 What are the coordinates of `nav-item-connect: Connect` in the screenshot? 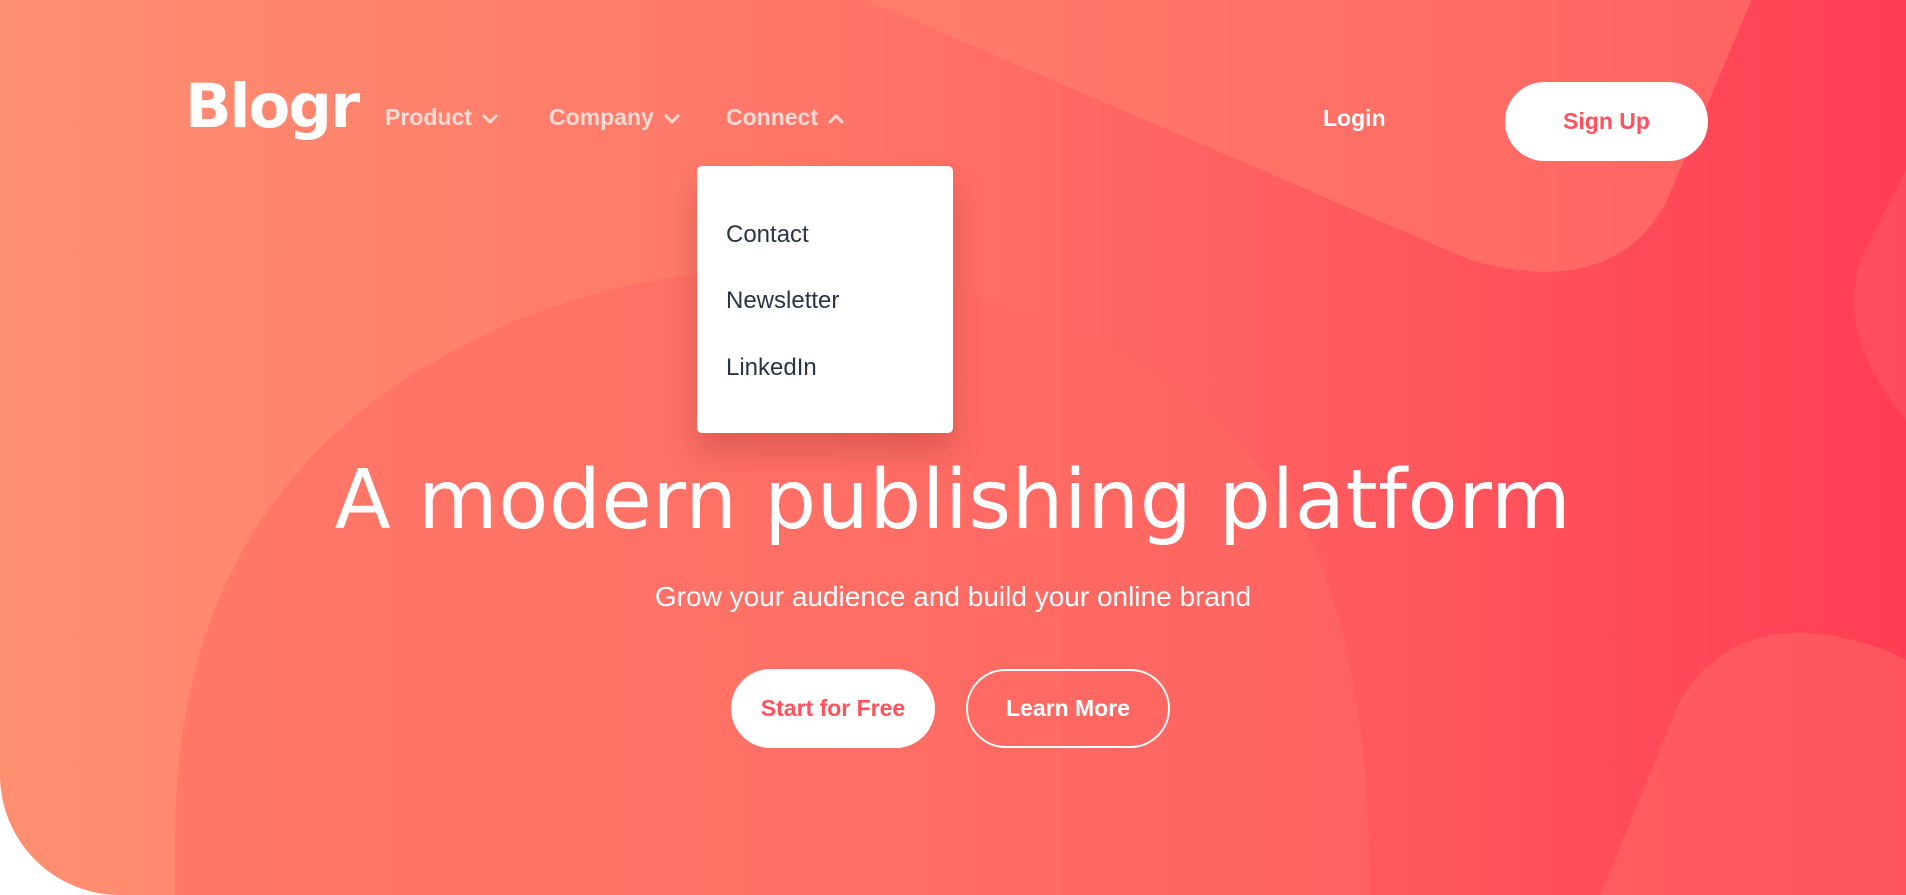 It's located at (785, 117).